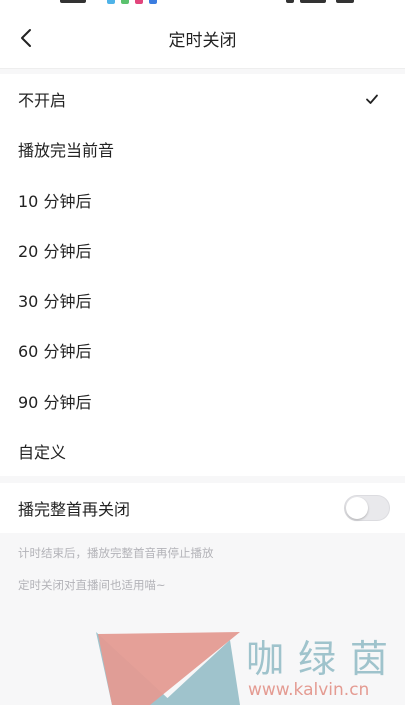 The height and width of the screenshot is (705, 405). I want to click on watermark: 咖绿茵 www.kalvin.cn, so click(202, 662).